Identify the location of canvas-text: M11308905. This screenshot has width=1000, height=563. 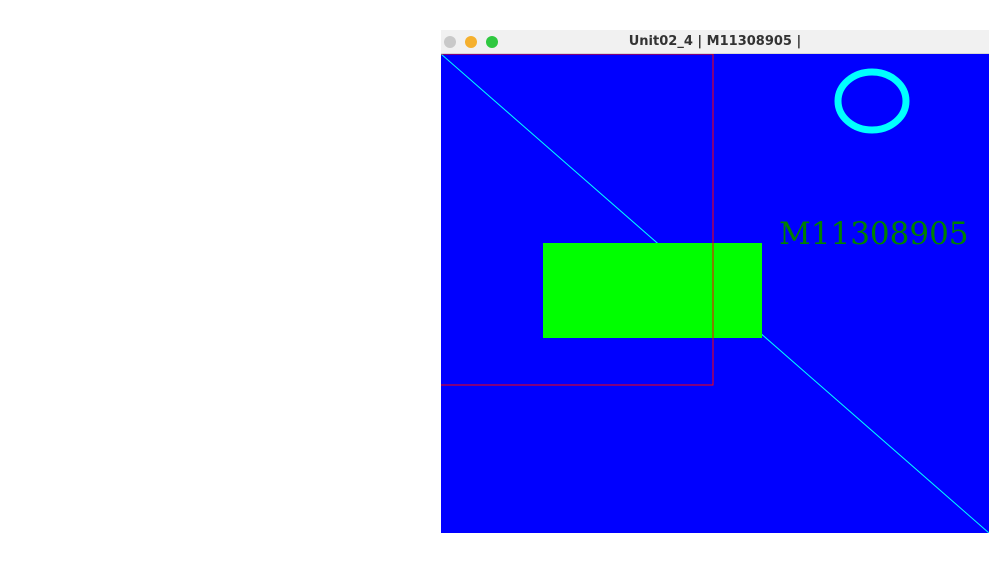
(874, 234).